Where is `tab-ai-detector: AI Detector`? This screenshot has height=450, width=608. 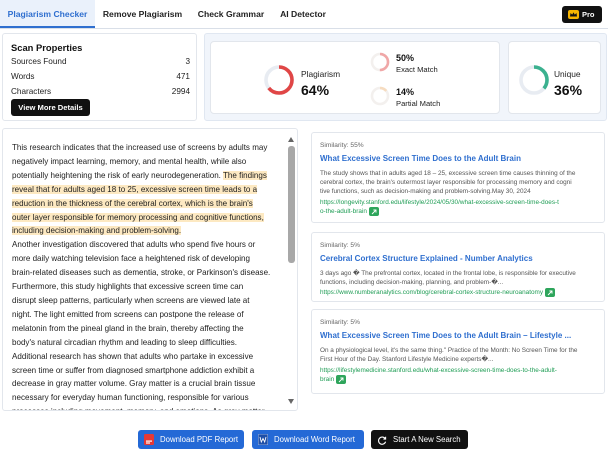 tab-ai-detector: AI Detector is located at coordinates (303, 14).